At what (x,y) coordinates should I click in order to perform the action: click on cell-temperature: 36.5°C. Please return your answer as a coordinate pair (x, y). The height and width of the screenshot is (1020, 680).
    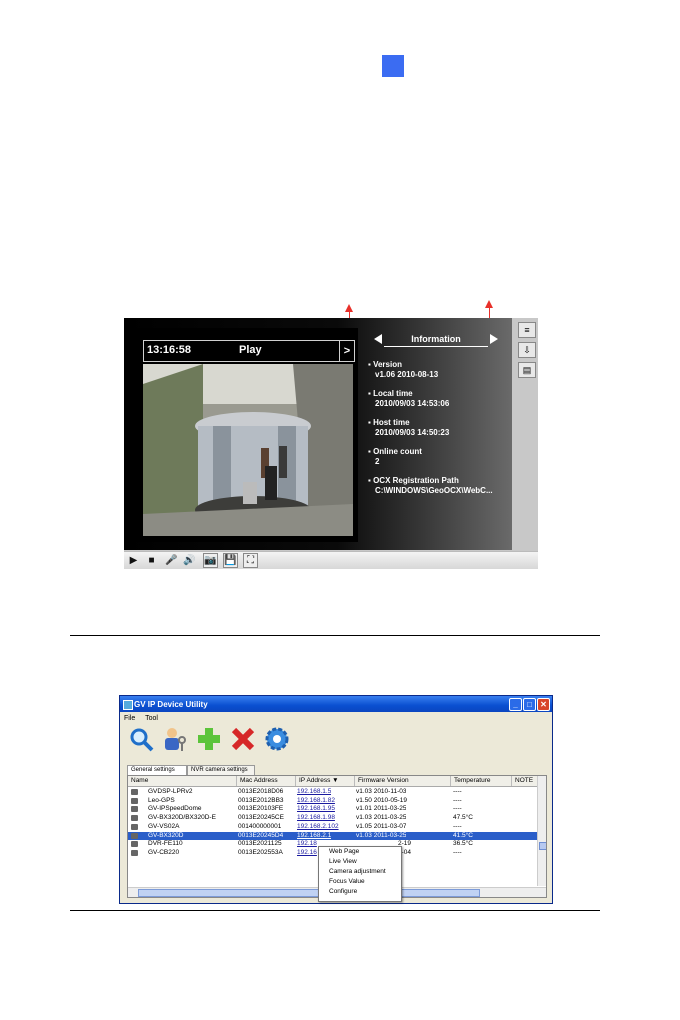
    Looking at the image, I should click on (463, 844).